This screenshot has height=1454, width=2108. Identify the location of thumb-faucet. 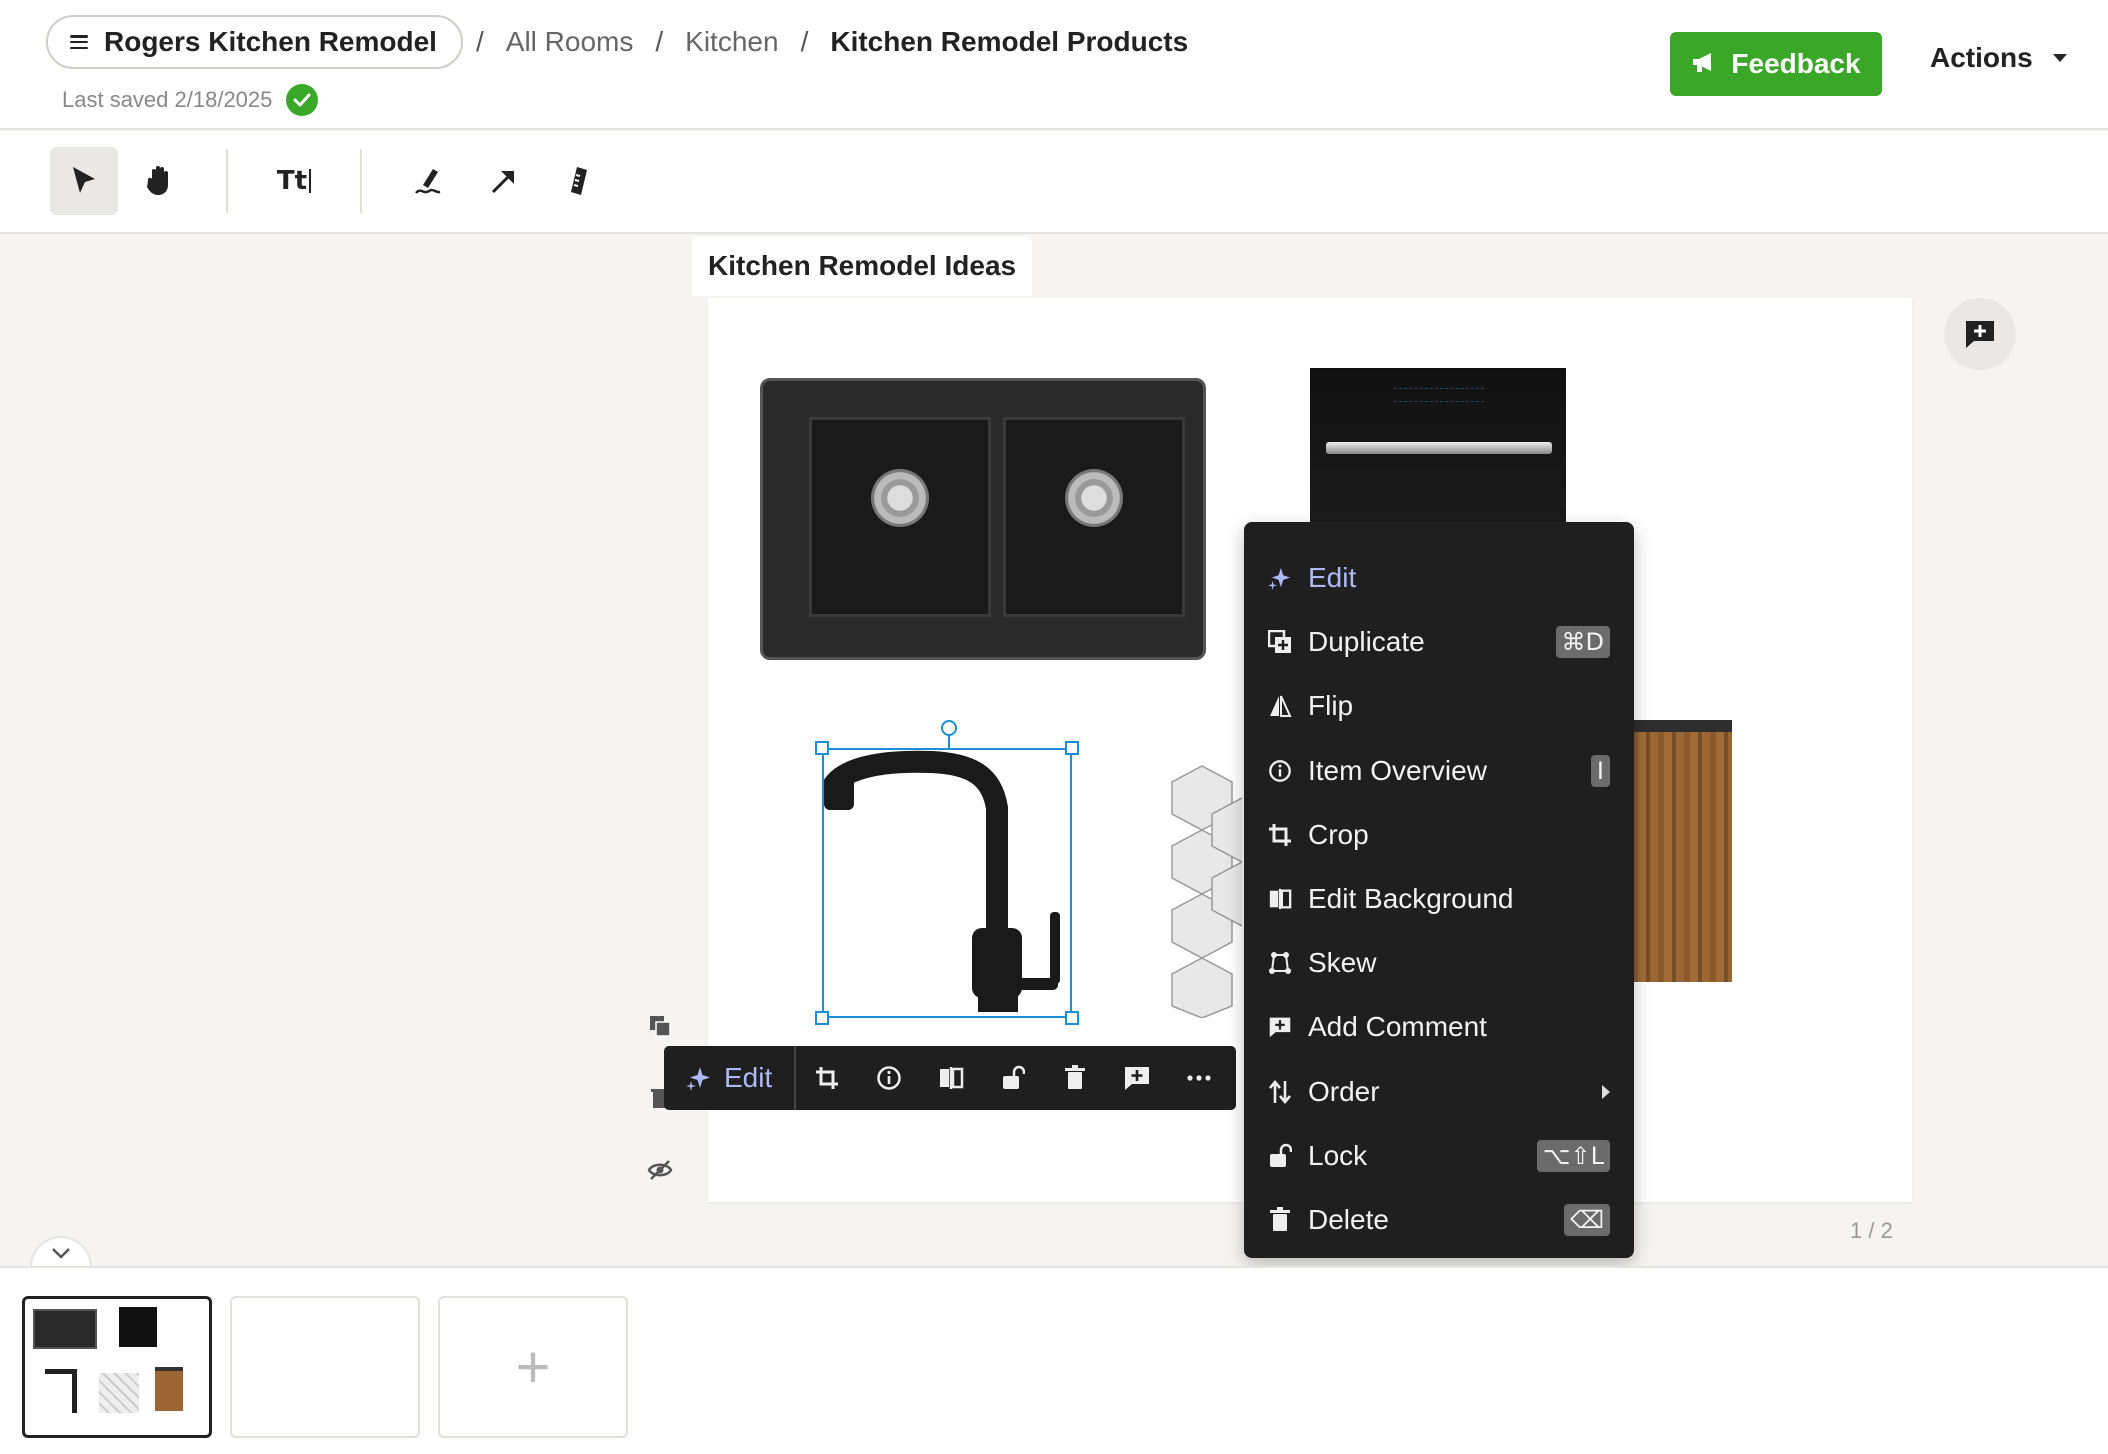
(61, 1391).